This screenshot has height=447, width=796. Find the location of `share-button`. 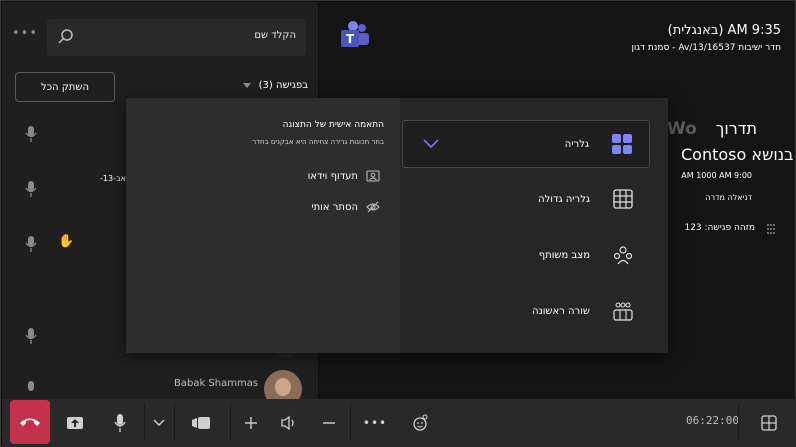

share-button is located at coordinates (75, 423).